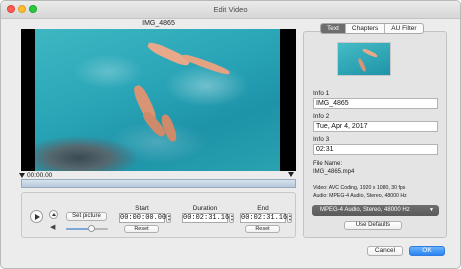  What do you see at coordinates (431, 210) in the screenshot?
I see `chevron-down-icon: ▼` at bounding box center [431, 210].